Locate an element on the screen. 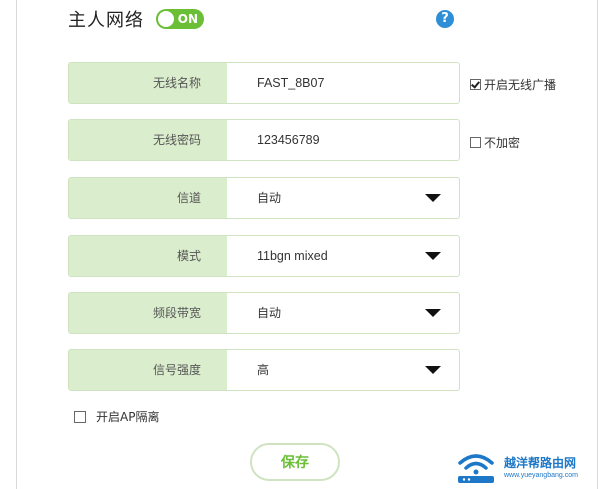  channel-row: 信道 自动 is located at coordinates (264, 198).